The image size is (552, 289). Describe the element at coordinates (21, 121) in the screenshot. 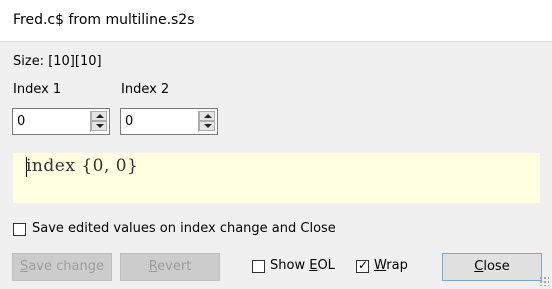

I see `index1-value: 0` at that location.